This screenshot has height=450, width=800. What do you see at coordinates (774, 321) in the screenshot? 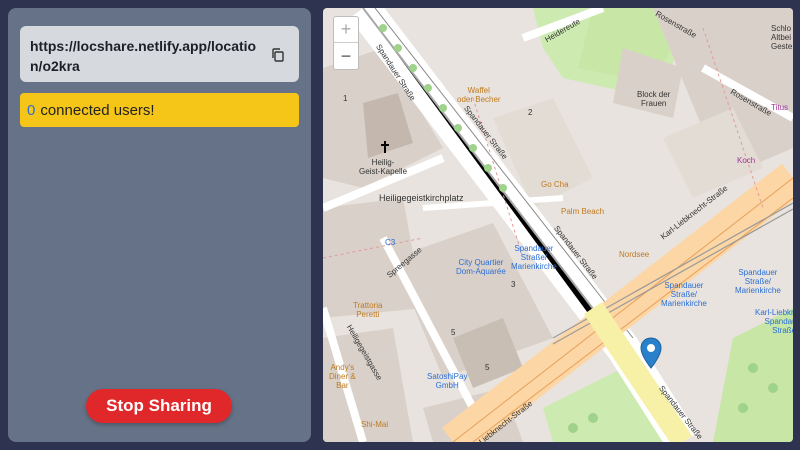
I see `map-label: Karl-Liebknecht-SpandauerStraße` at bounding box center [774, 321].